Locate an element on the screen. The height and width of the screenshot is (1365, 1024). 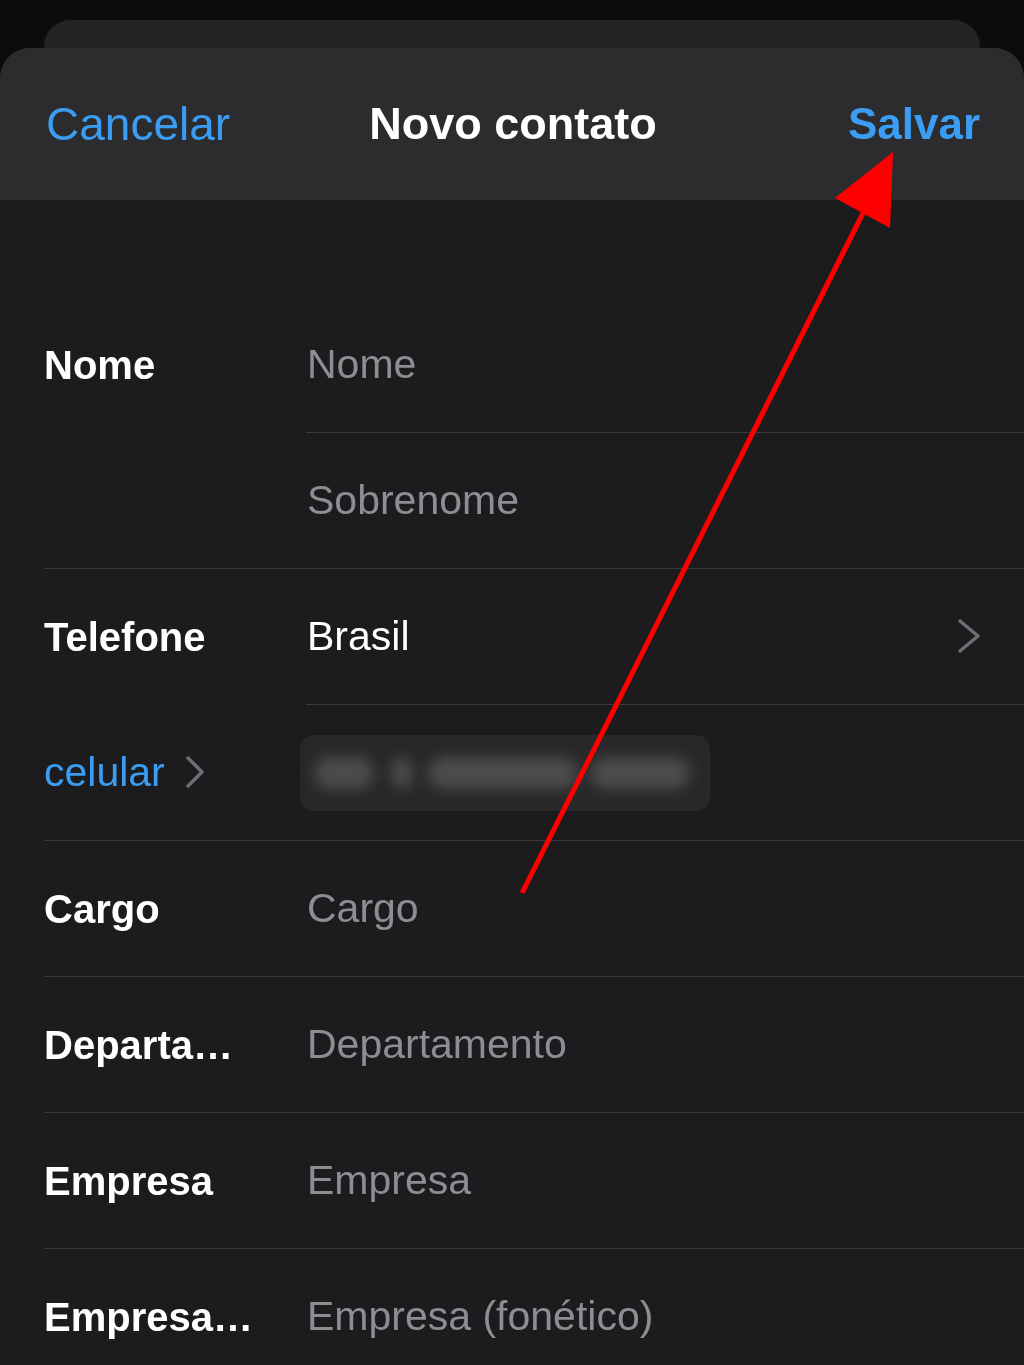
blurred-phone-field is located at coordinates (505, 772).